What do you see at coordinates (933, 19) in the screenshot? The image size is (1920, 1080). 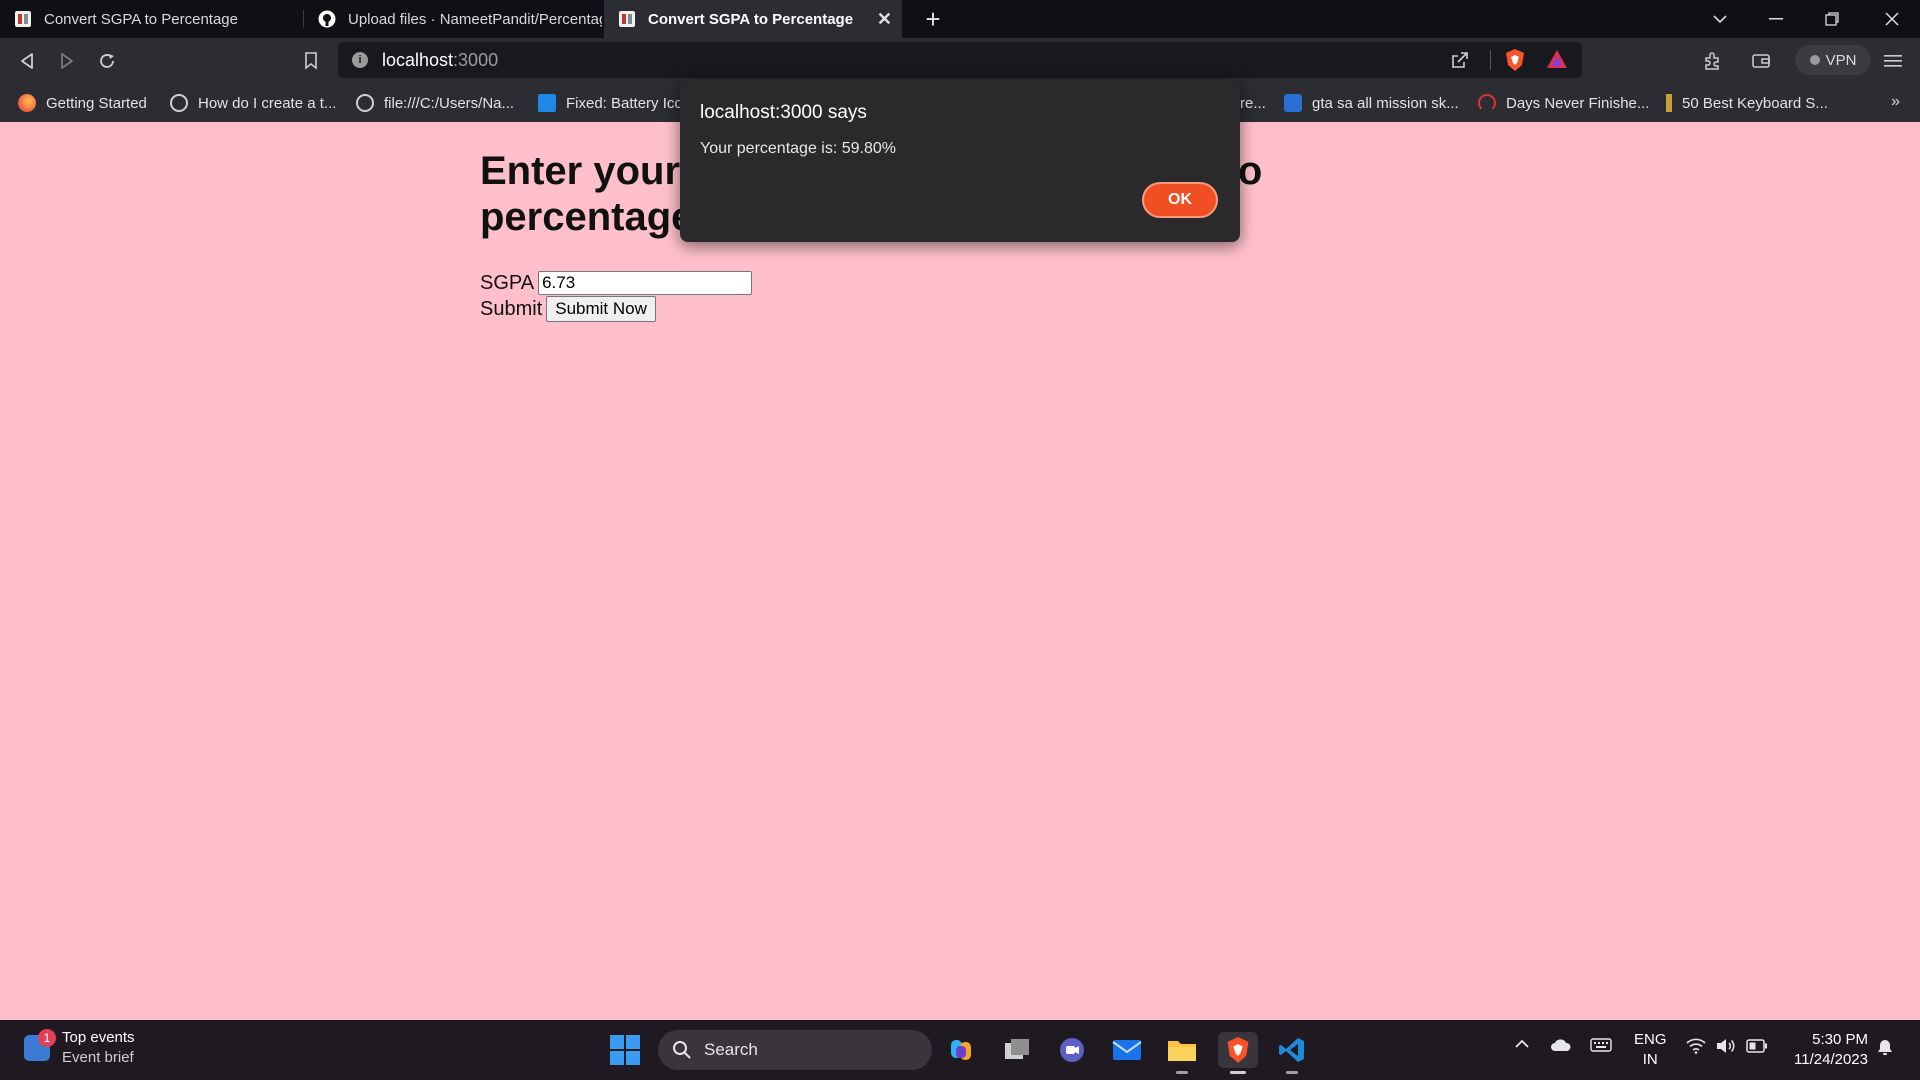 I see `new-tab-plus-icon: +` at bounding box center [933, 19].